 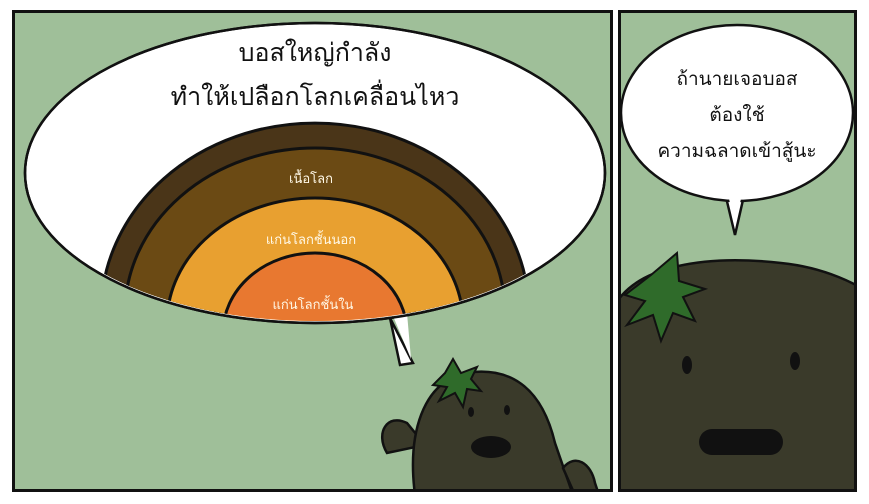 What do you see at coordinates (736, 115) in the screenshot?
I see `speech-text-line-2: ต้องใช้` at bounding box center [736, 115].